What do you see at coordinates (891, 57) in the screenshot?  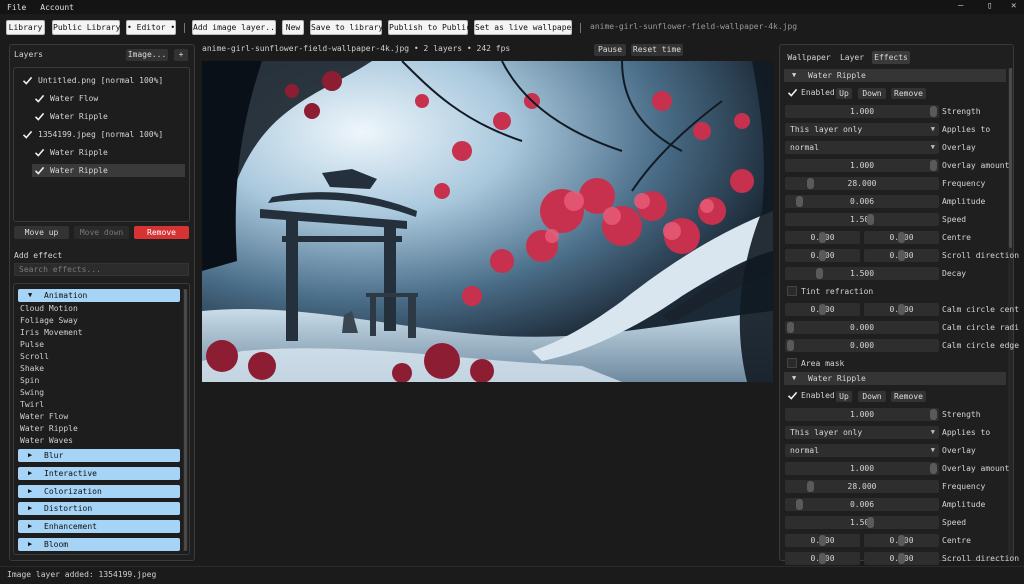 I see `tab-effects: Effects` at bounding box center [891, 57].